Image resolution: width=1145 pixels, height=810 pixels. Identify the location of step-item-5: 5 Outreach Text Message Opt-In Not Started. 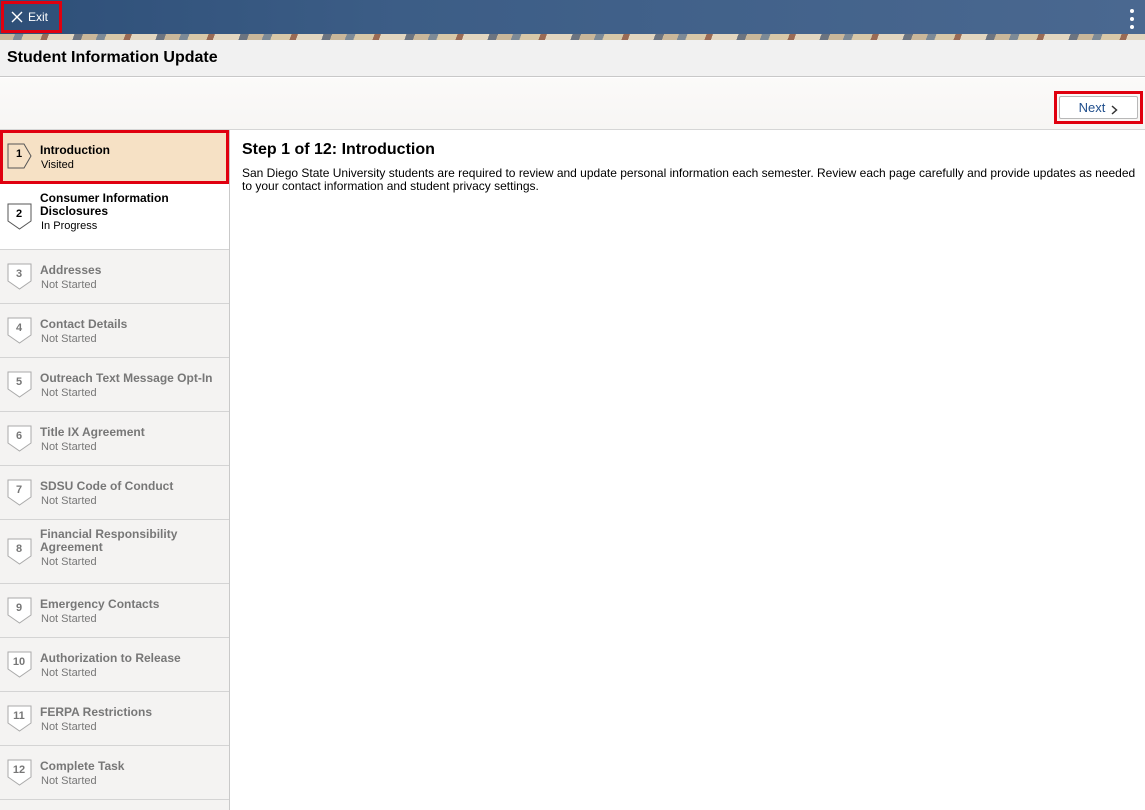
(114, 385).